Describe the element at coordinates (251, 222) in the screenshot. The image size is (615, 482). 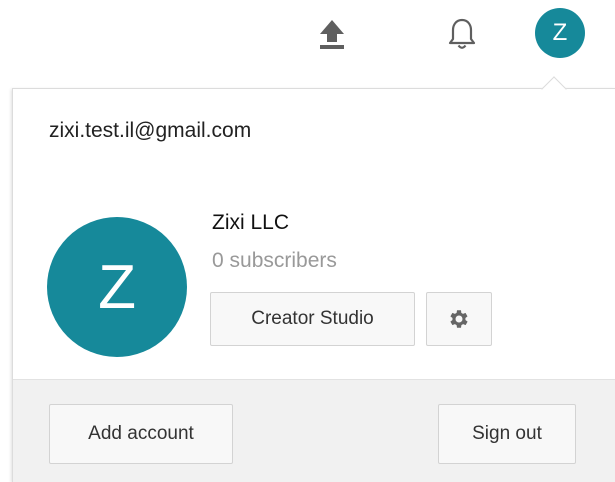
I see `channel-name: Zixi LLC` at that location.